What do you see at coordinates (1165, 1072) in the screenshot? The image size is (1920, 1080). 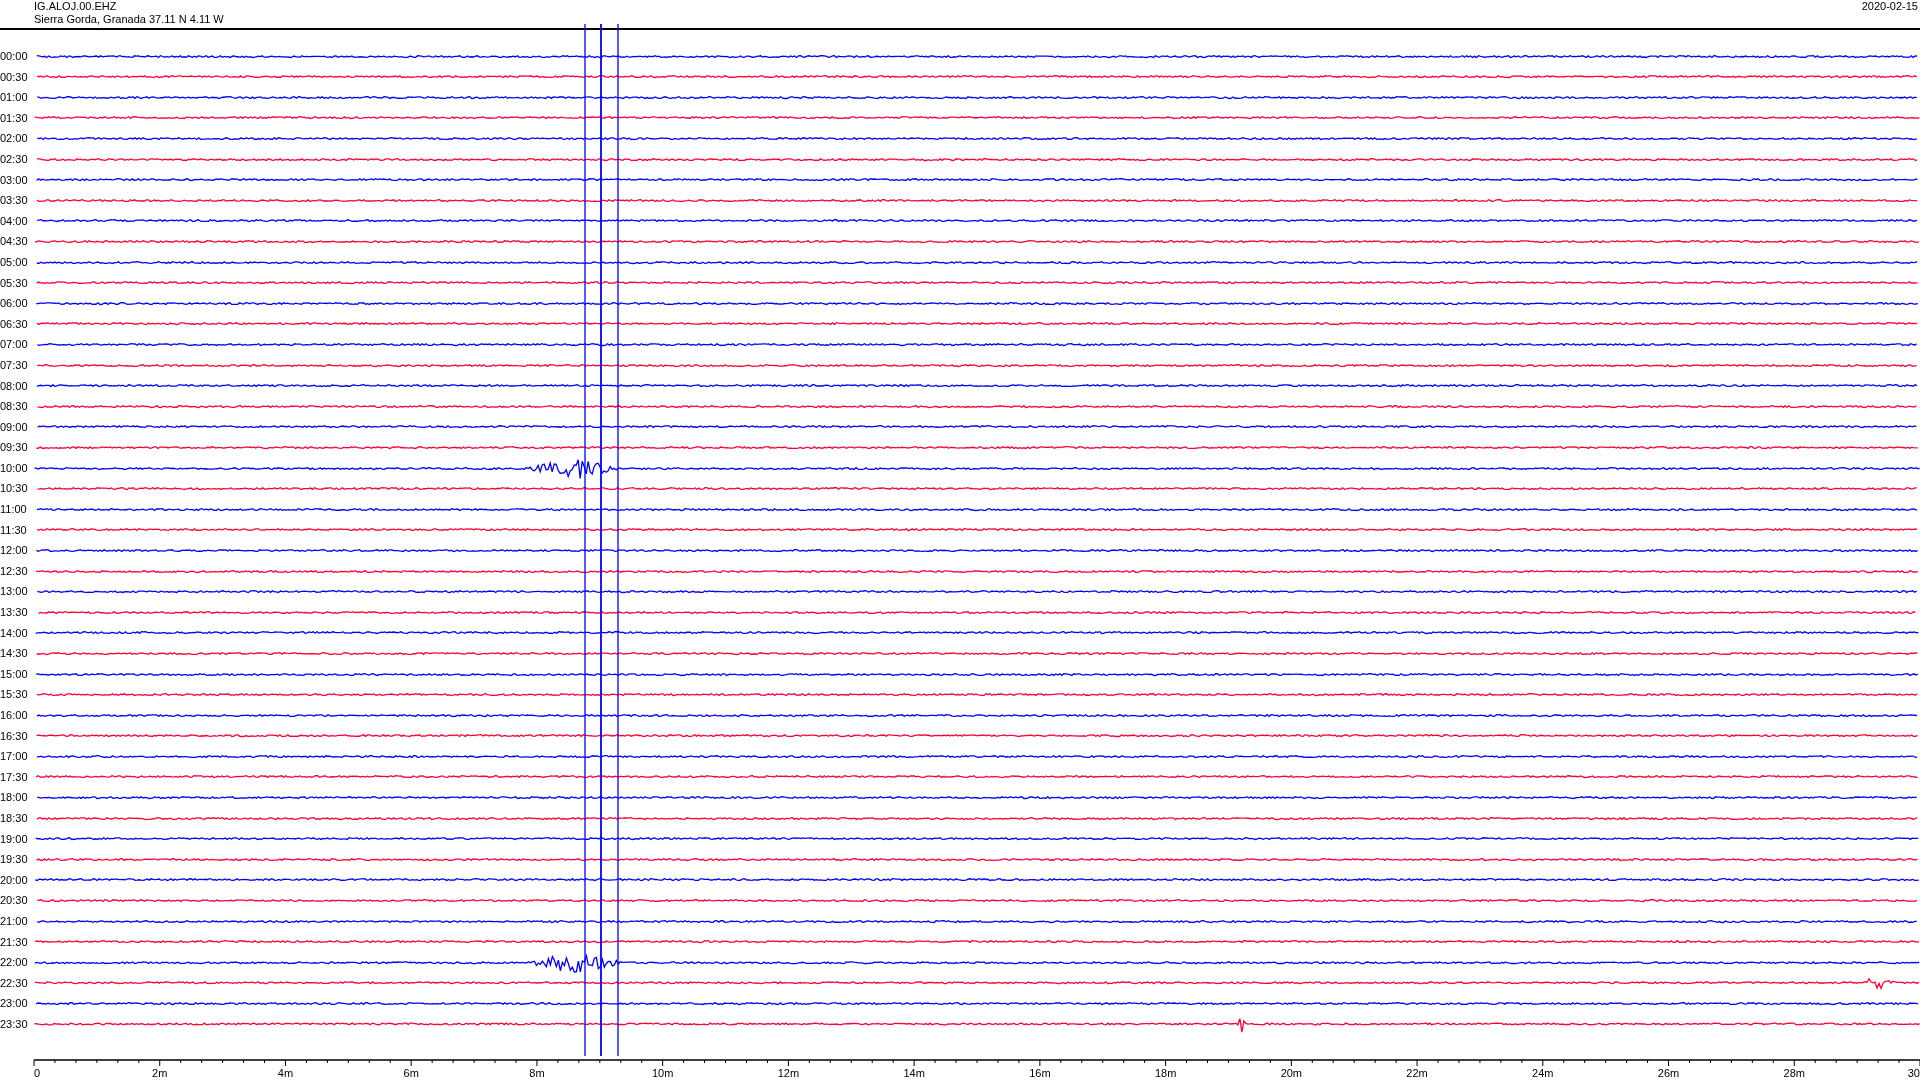 I see `axis-label: 18m` at bounding box center [1165, 1072].